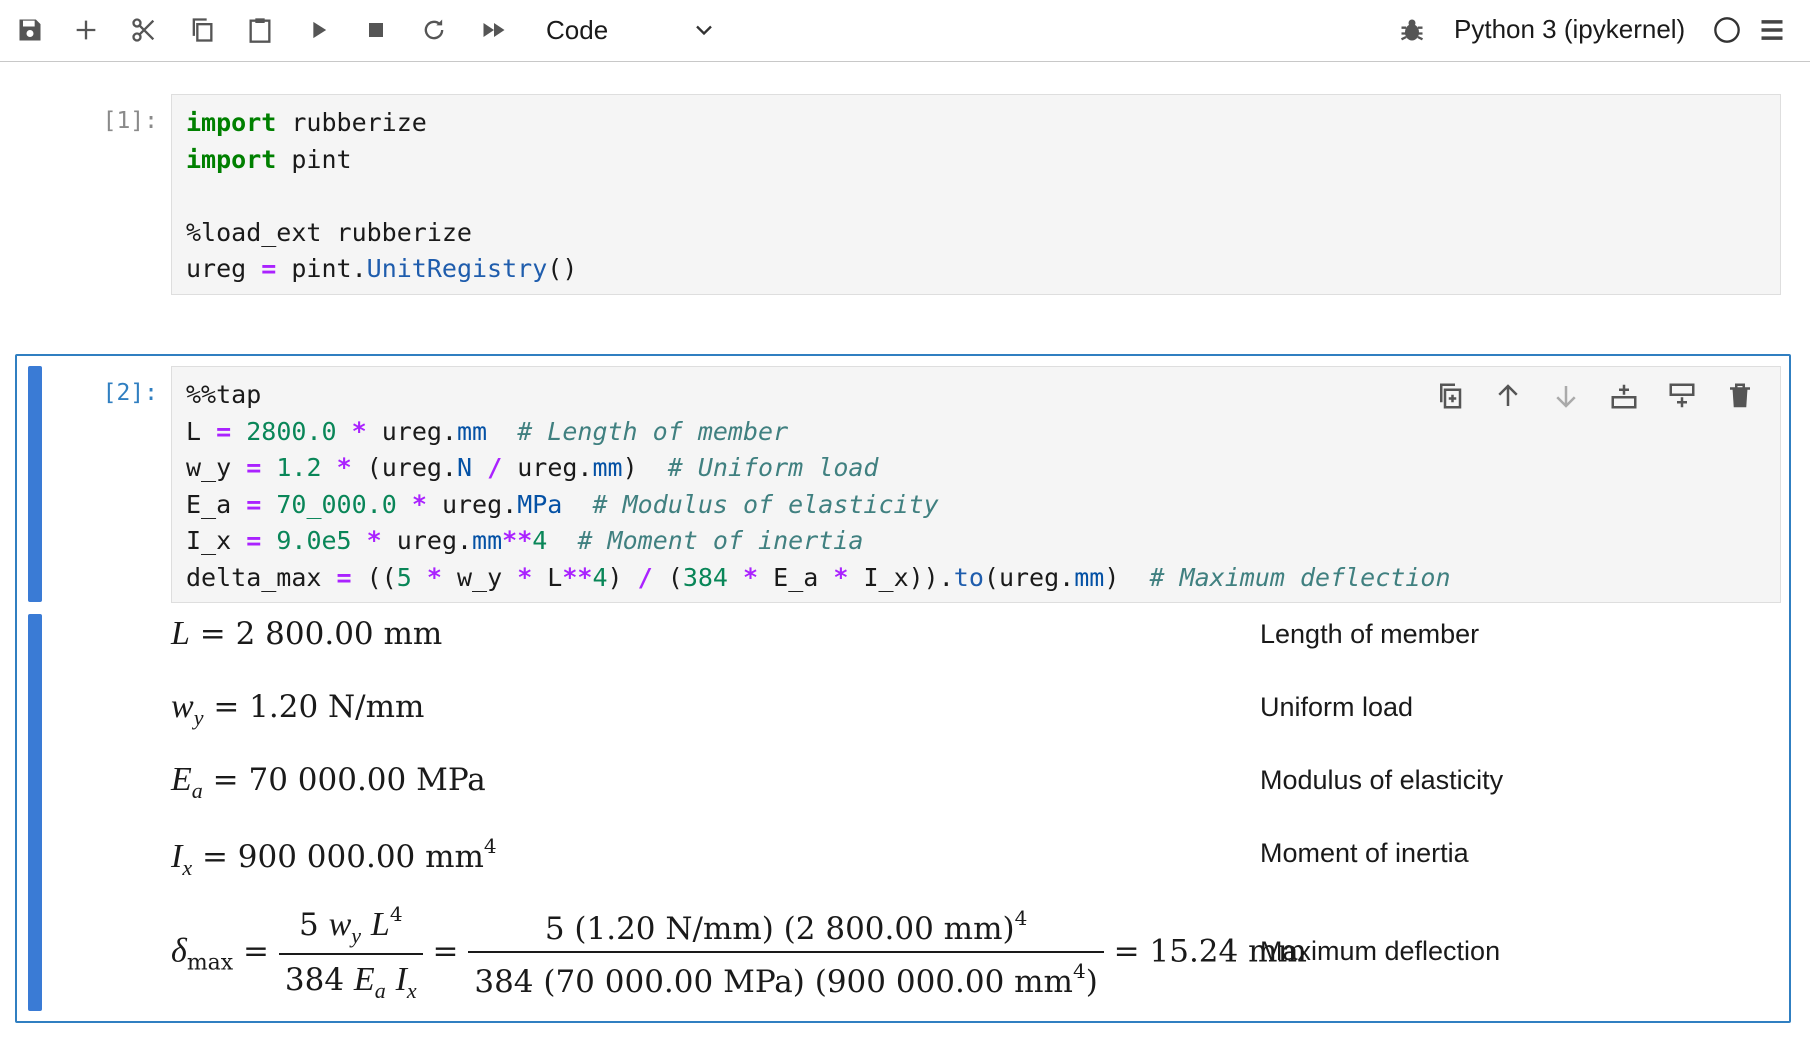  I want to click on code-token: I_x))., so click(901, 577).